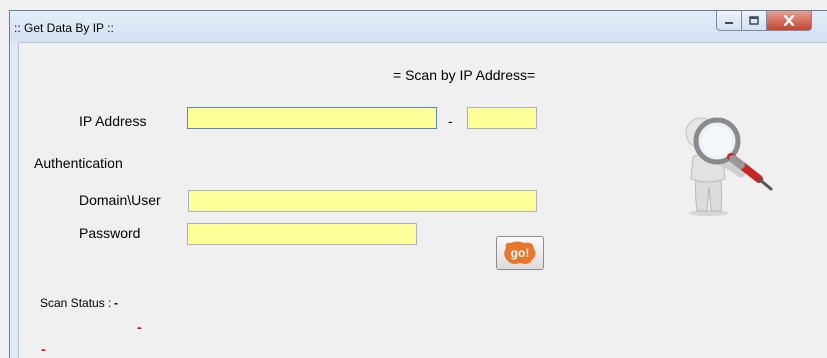 This screenshot has width=827, height=358. Describe the element at coordinates (43, 349) in the screenshot. I see `status-message-2: -` at that location.